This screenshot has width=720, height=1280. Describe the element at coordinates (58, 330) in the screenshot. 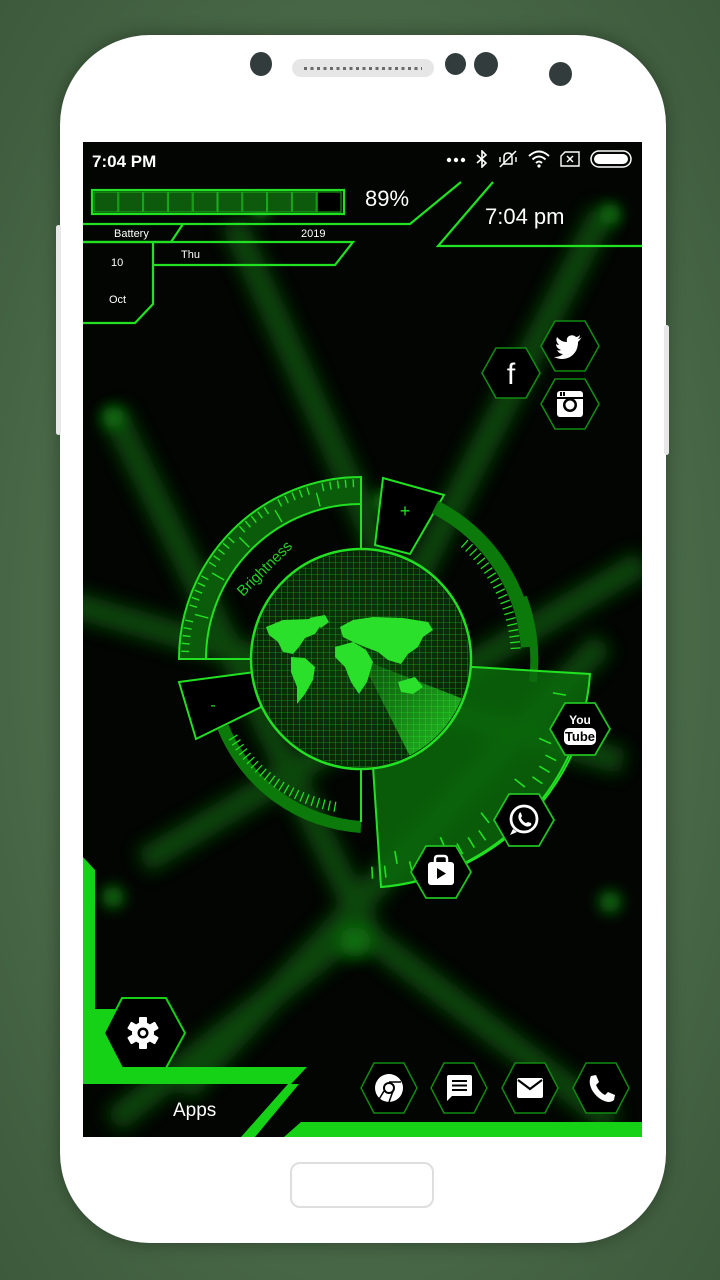

I see `volume-button` at that location.